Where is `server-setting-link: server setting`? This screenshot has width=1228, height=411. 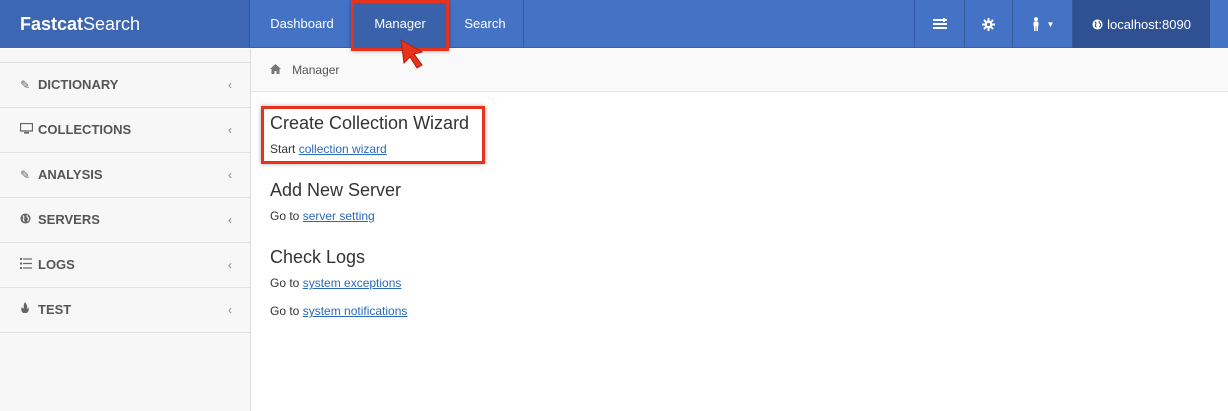
server-setting-link: server setting is located at coordinates (339, 216).